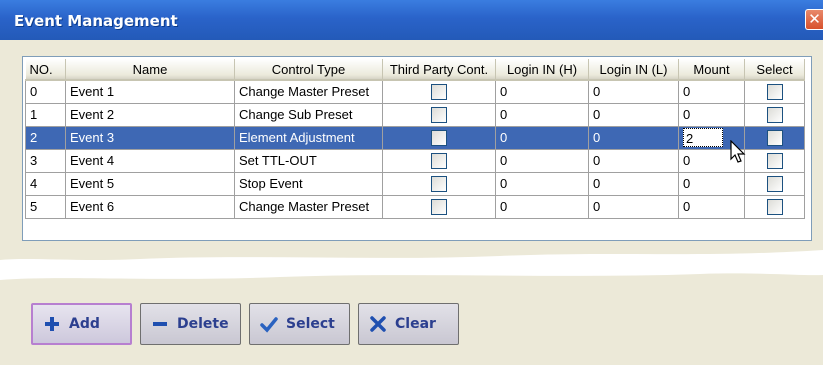 The width and height of the screenshot is (823, 365). What do you see at coordinates (150, 184) in the screenshot?
I see `cell-name: Event 5` at bounding box center [150, 184].